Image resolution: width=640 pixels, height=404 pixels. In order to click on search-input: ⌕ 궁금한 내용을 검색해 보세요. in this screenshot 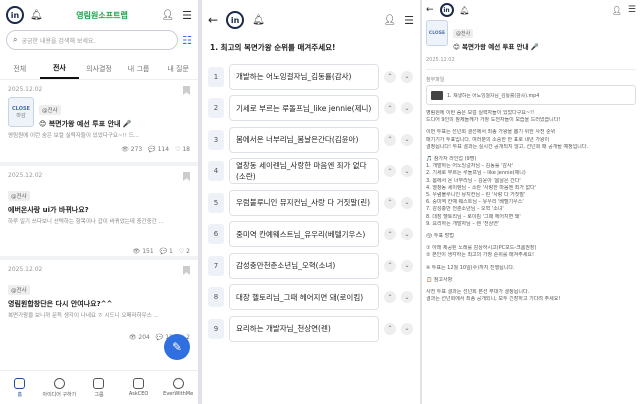, I will do `click(92, 40)`.